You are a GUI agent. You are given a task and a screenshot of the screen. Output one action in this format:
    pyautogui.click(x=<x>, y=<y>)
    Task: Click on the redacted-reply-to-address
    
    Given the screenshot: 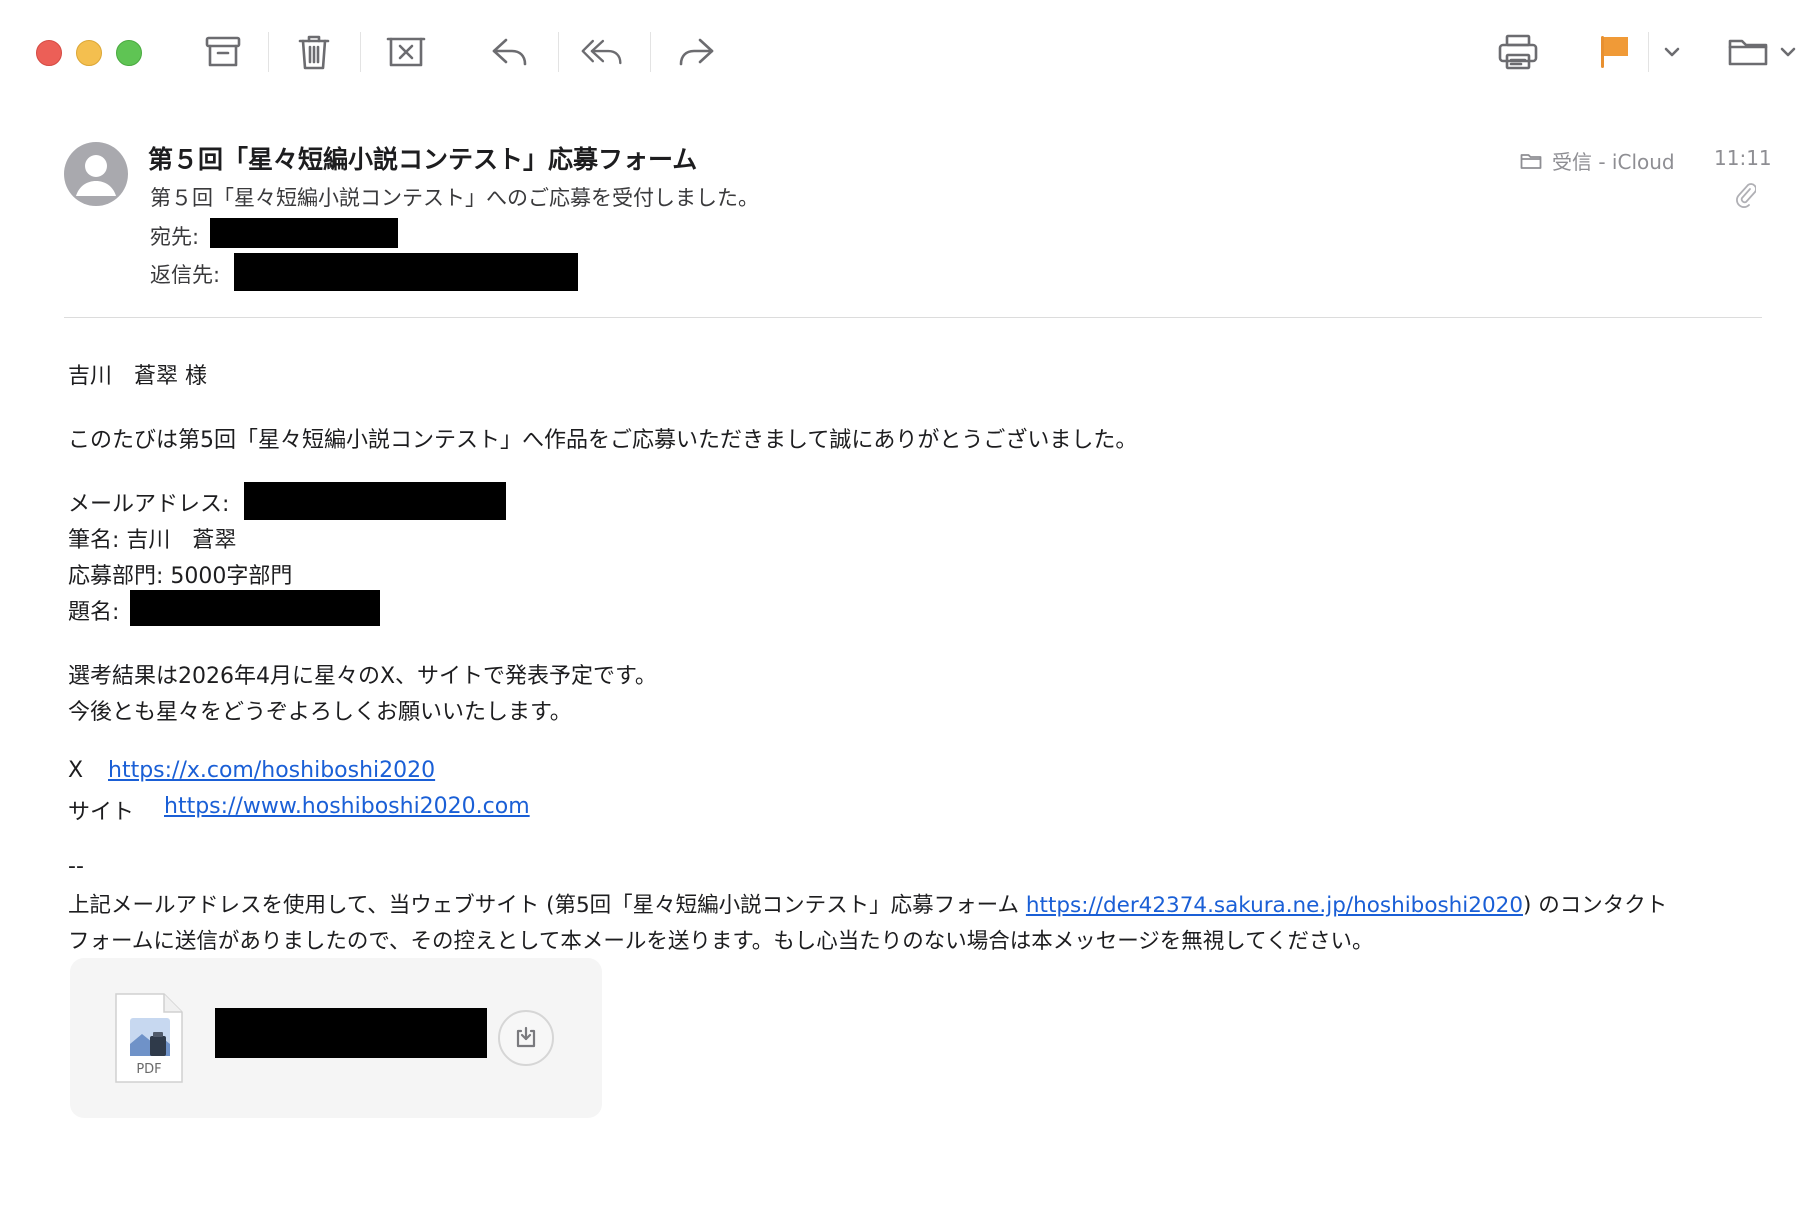 What is the action you would take?
    pyautogui.click(x=406, y=272)
    